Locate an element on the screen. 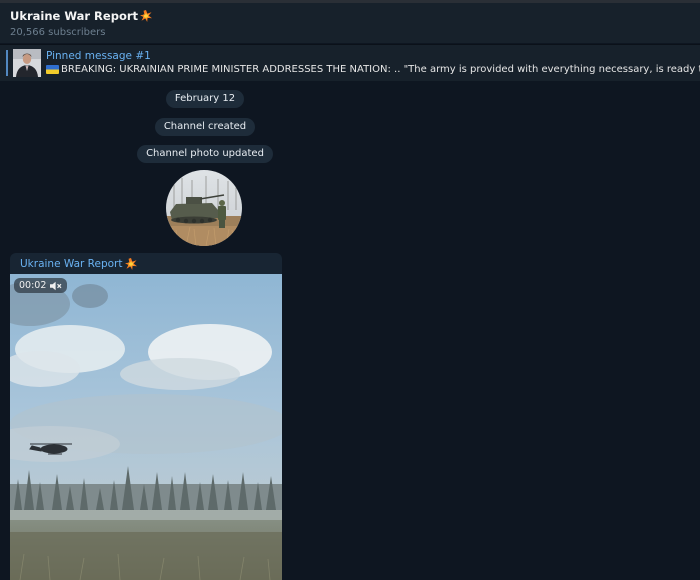 The height and width of the screenshot is (580, 700). person-thumbnail-image is located at coordinates (27, 63).